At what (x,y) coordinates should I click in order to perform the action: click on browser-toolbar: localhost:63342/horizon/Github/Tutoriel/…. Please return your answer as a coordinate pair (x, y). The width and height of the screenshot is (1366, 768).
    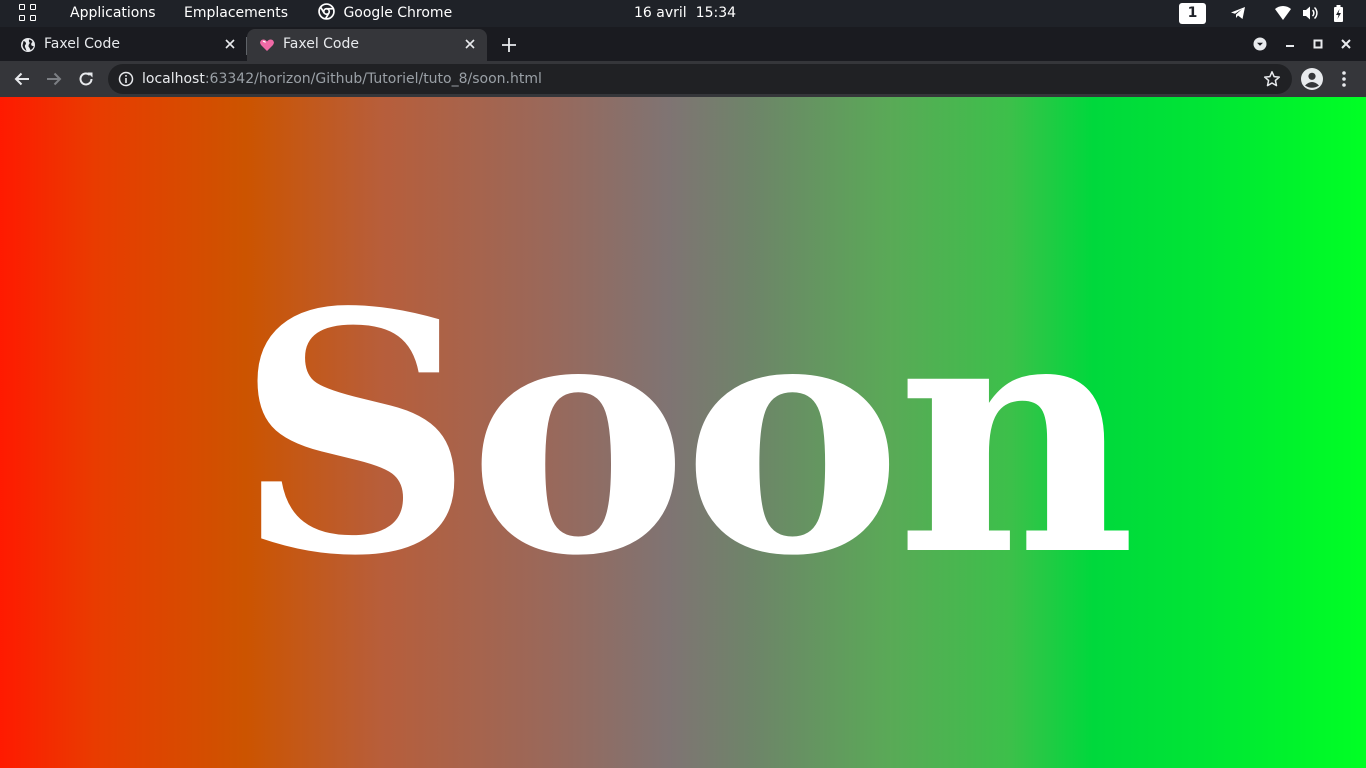
    Looking at the image, I should click on (683, 79).